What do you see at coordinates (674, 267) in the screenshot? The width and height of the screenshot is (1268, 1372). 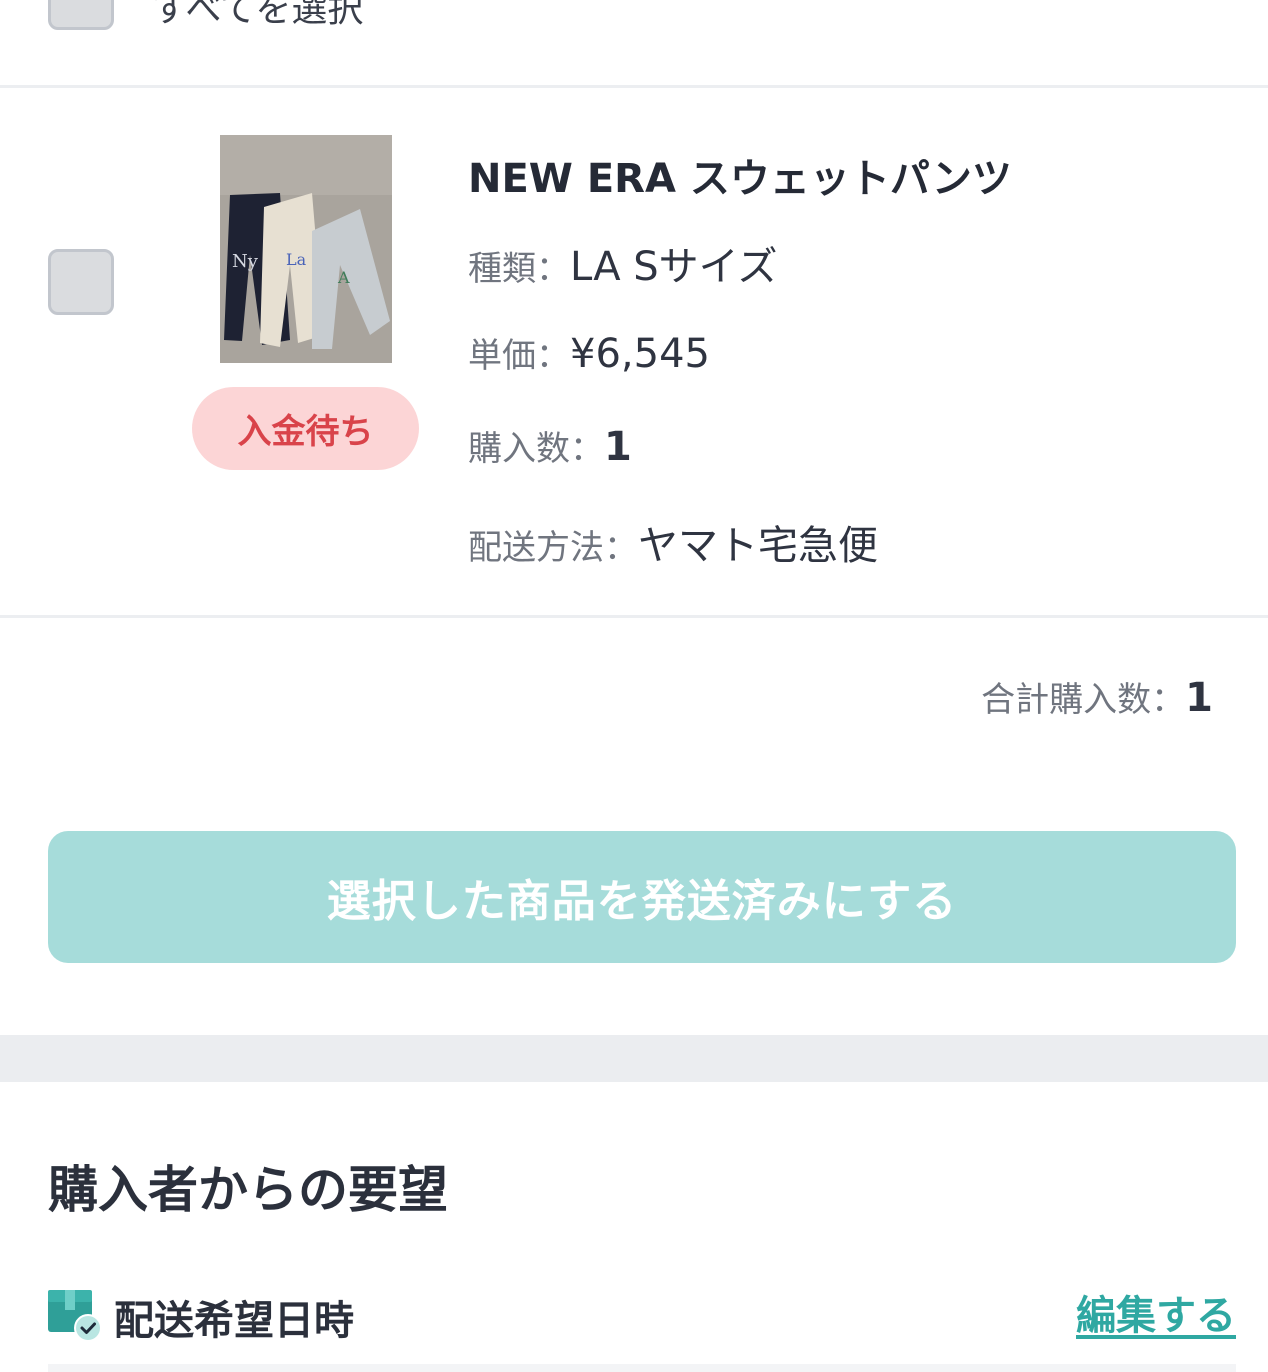 I see `detail-value: LA Sサイズ` at bounding box center [674, 267].